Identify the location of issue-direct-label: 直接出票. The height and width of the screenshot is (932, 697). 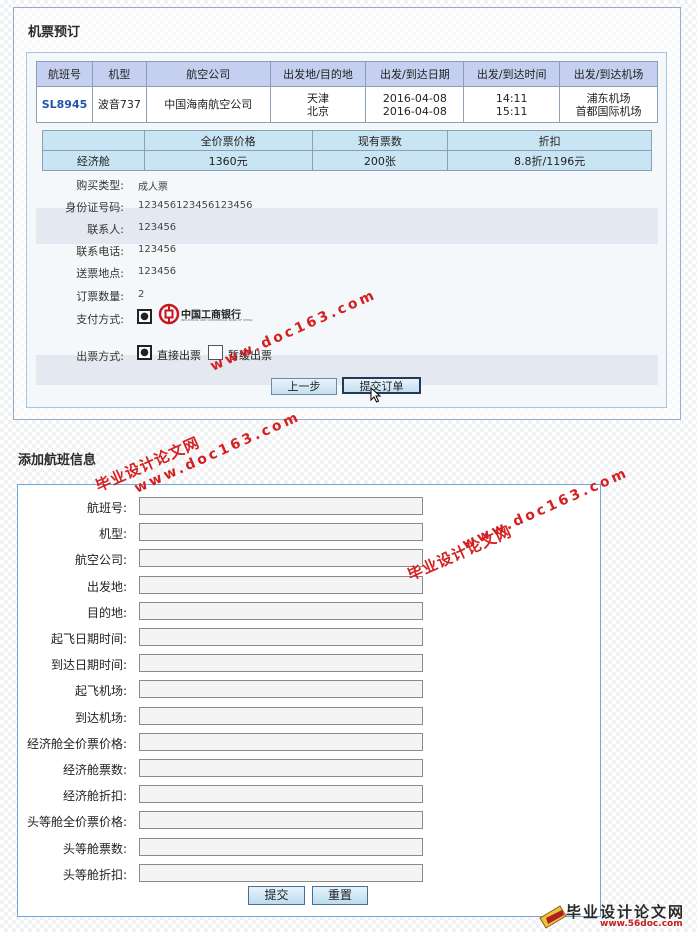
(179, 355).